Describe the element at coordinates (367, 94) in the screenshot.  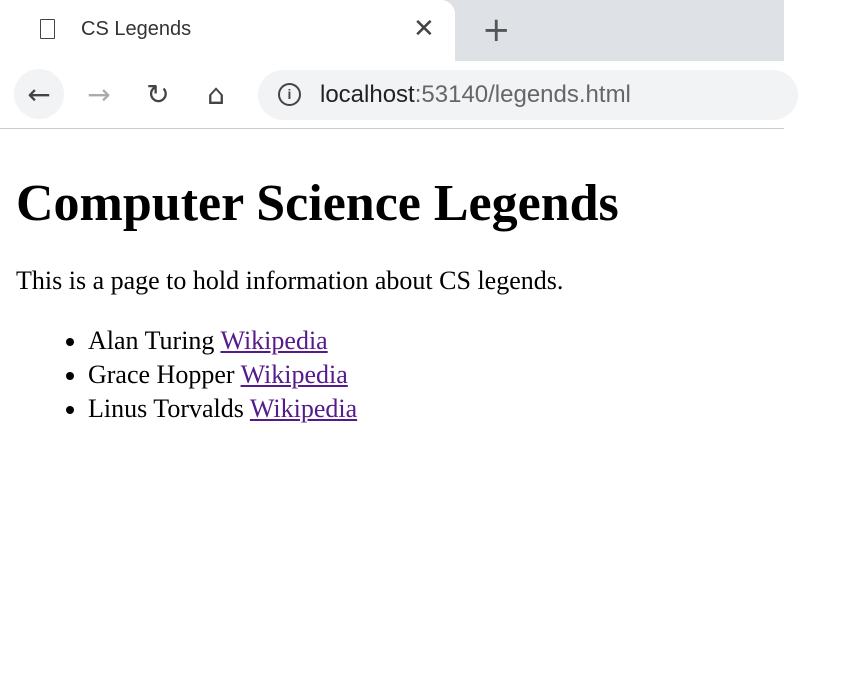
I see `url-host: localhost` at that location.